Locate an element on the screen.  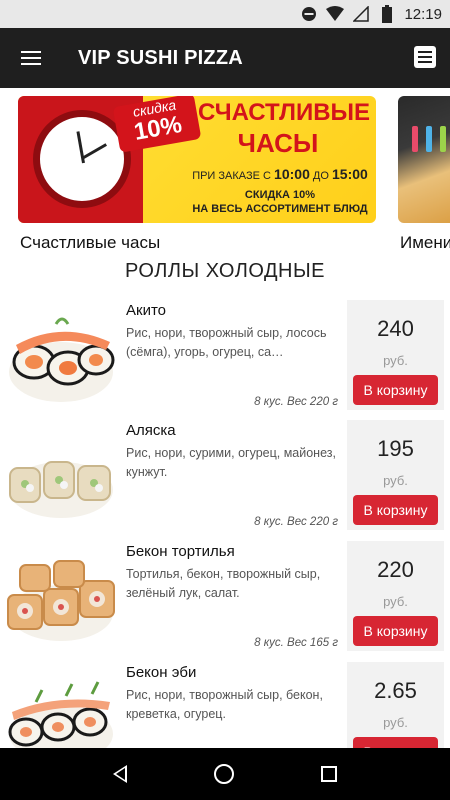
wifi-icon is located at coordinates (335, 14).